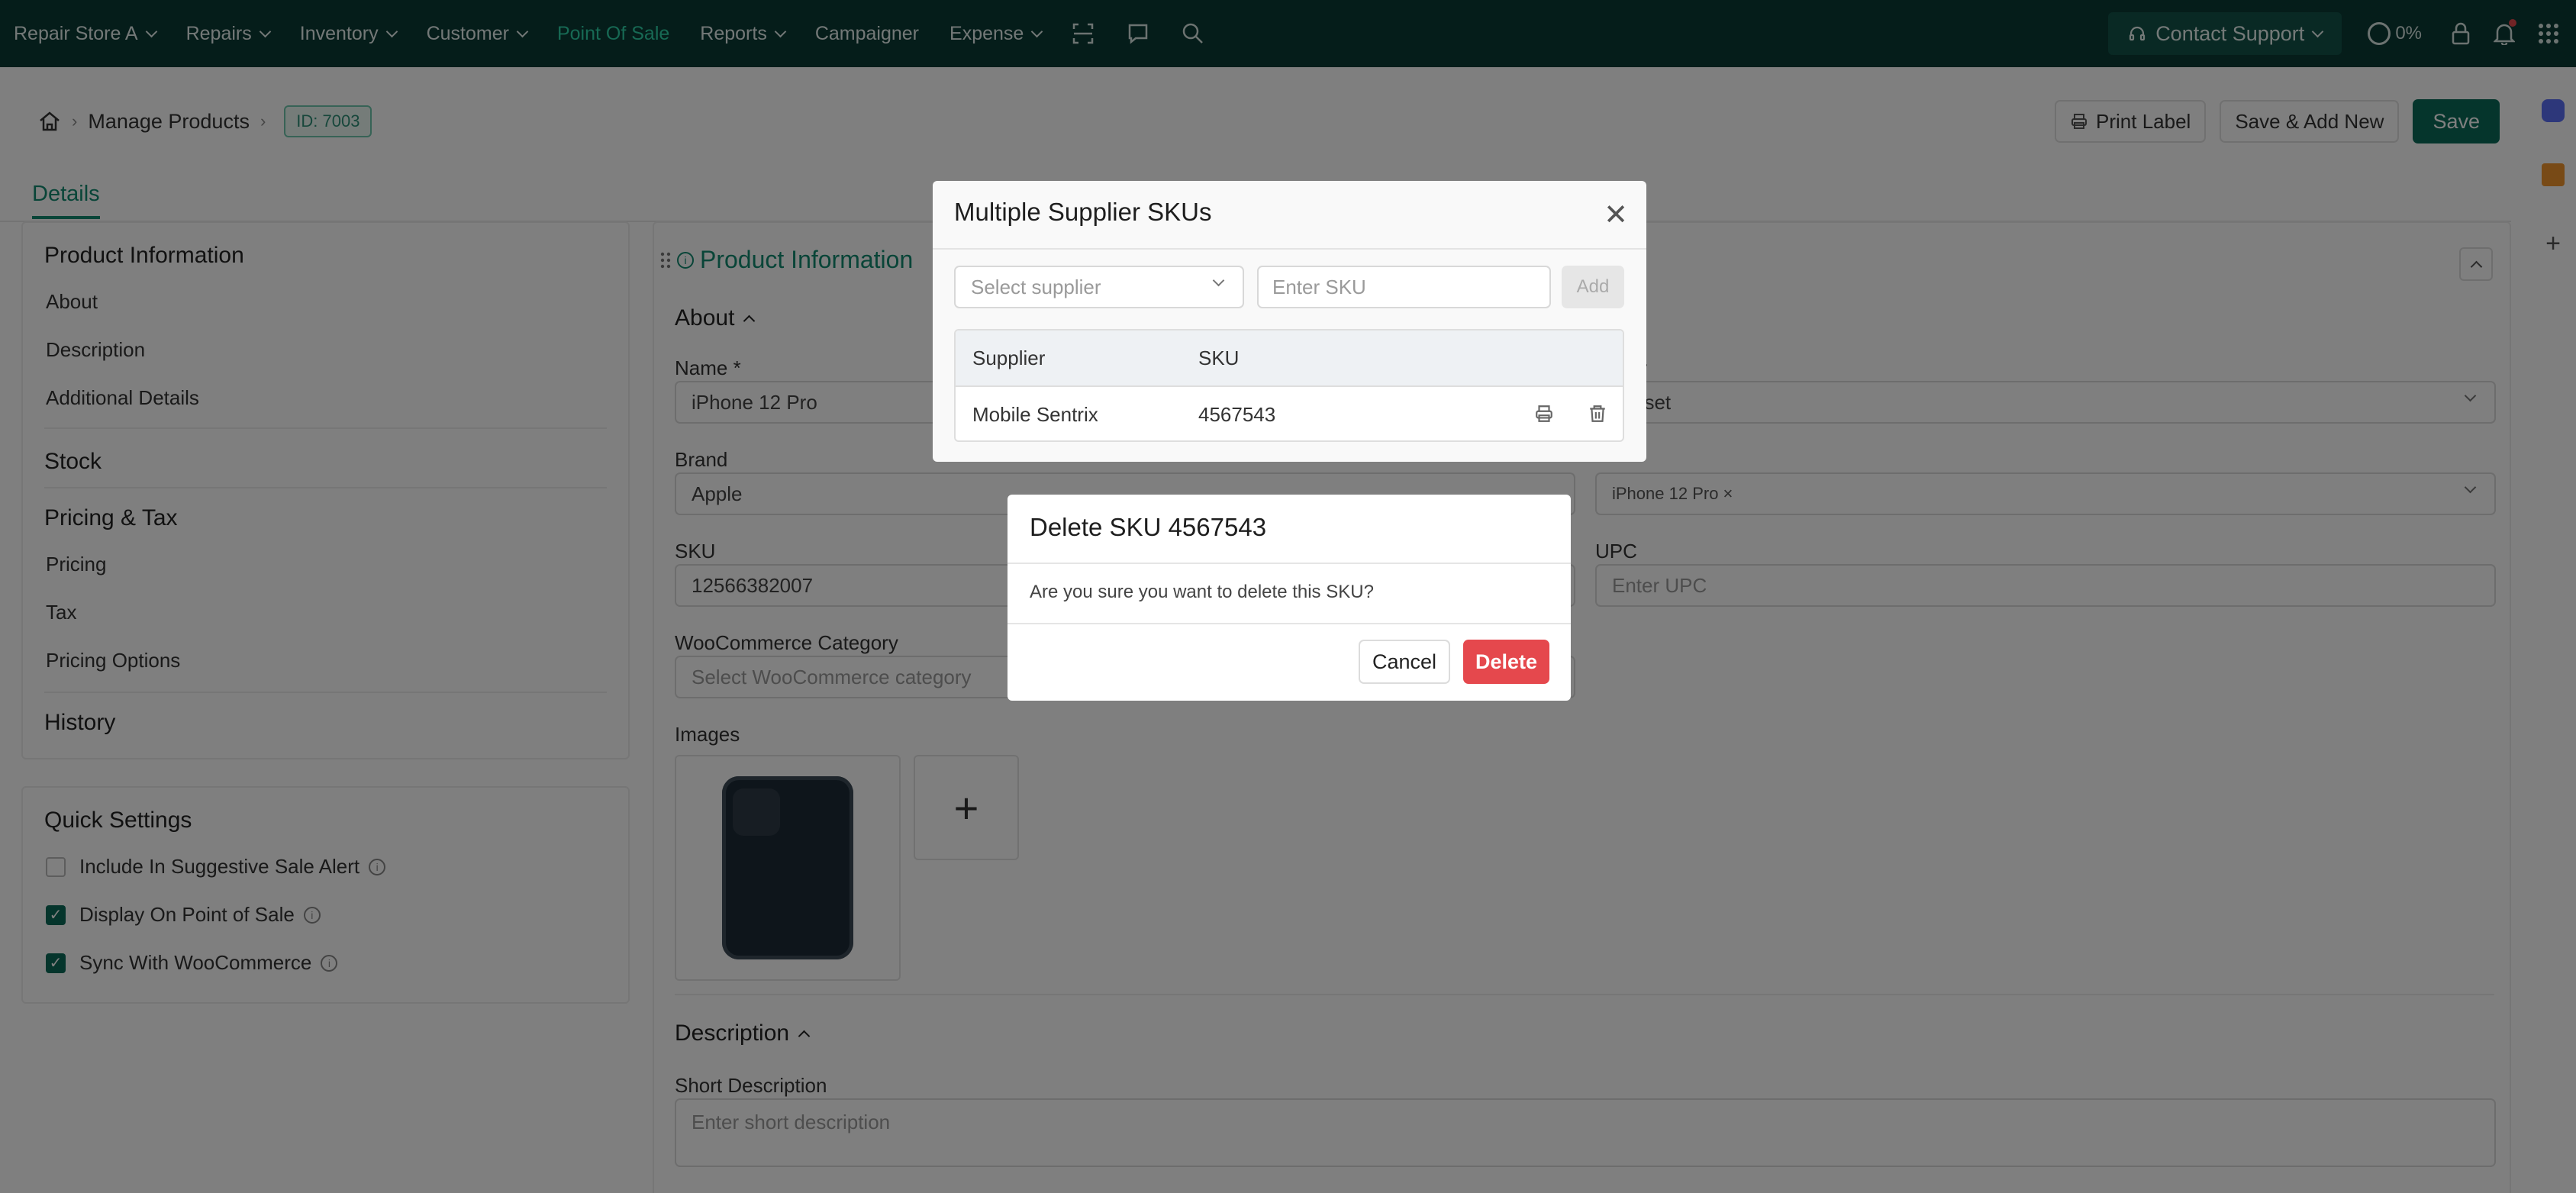 The image size is (2576, 1193). Describe the element at coordinates (1593, 287) in the screenshot. I see `add-sku-button: Add` at that location.